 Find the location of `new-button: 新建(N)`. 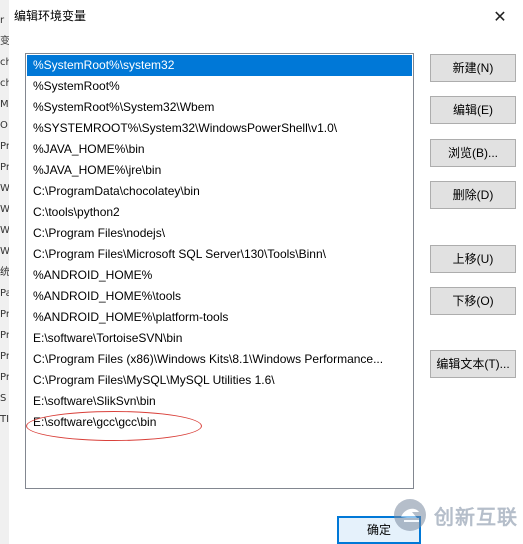

new-button: 新建(N) is located at coordinates (473, 68).